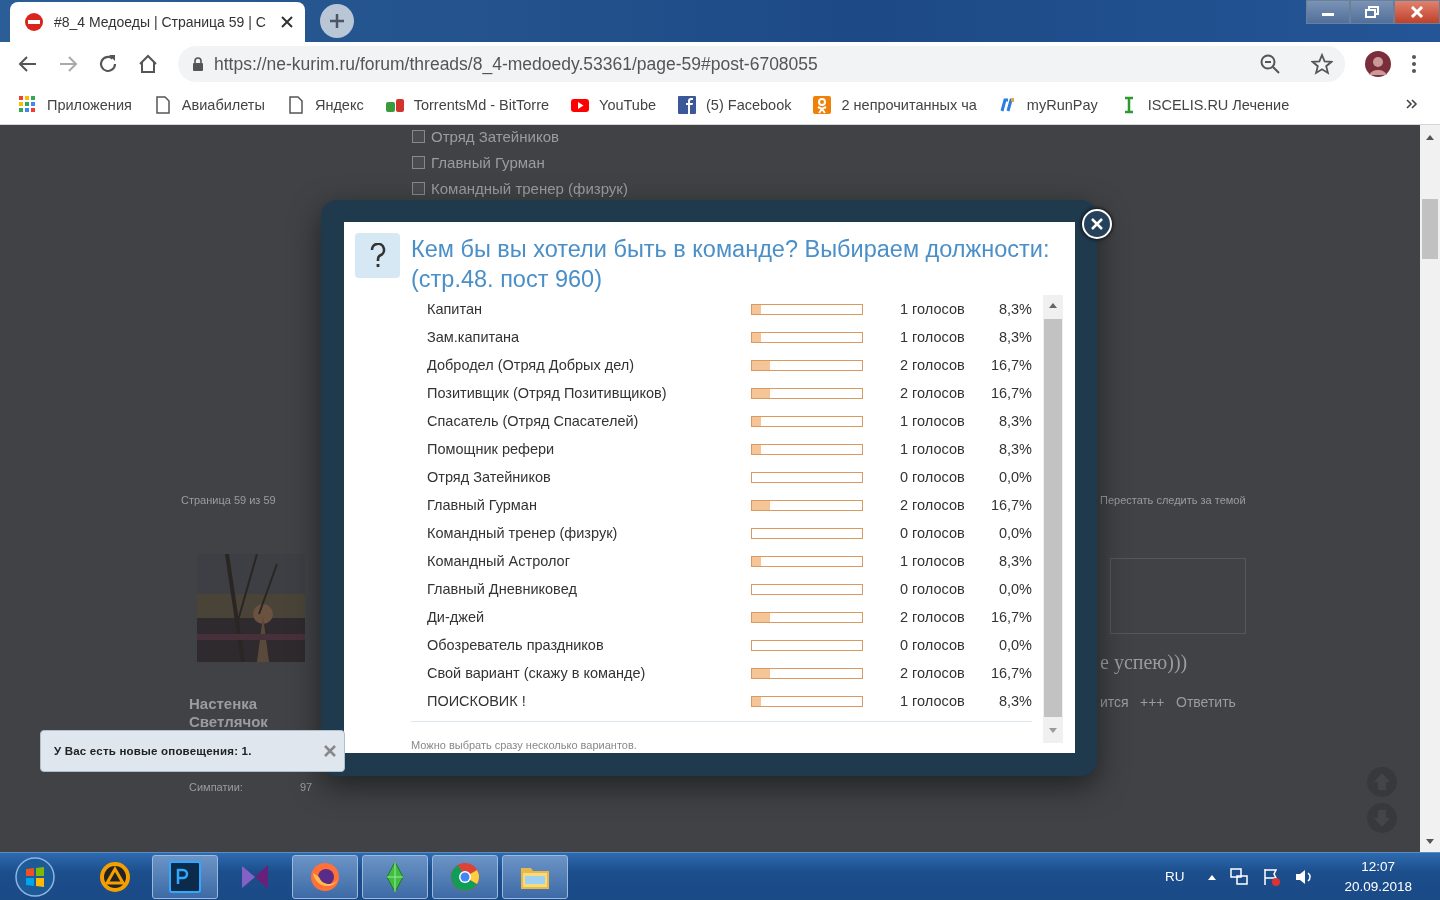  Describe the element at coordinates (339, 105) in the screenshot. I see `bookmark-link: Яндекс` at that location.